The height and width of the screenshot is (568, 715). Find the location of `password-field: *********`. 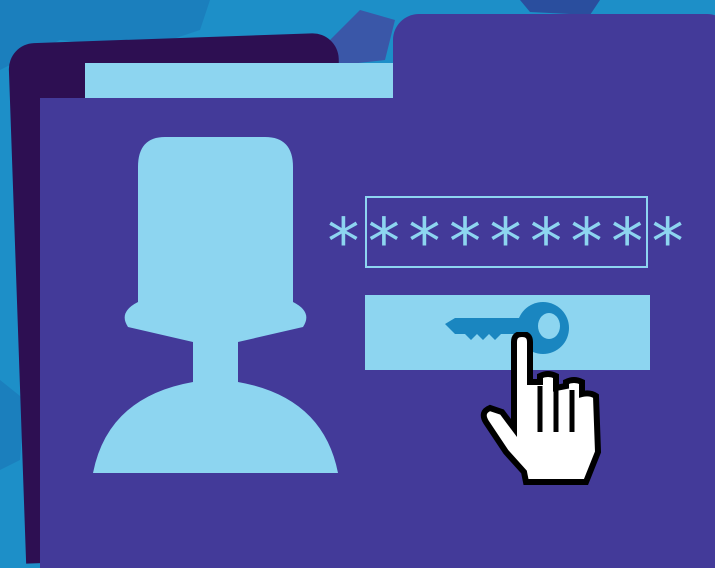

password-field: ********* is located at coordinates (505, 235).